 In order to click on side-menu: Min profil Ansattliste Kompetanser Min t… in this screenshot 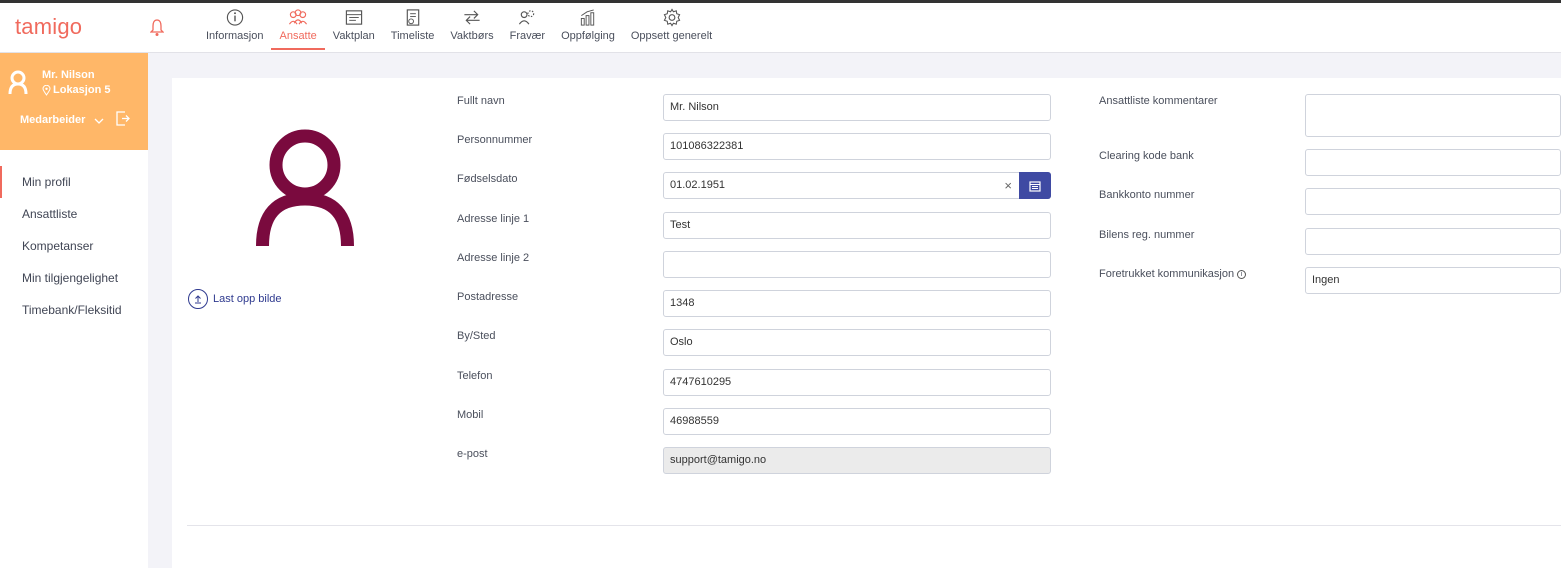, I will do `click(74, 246)`.